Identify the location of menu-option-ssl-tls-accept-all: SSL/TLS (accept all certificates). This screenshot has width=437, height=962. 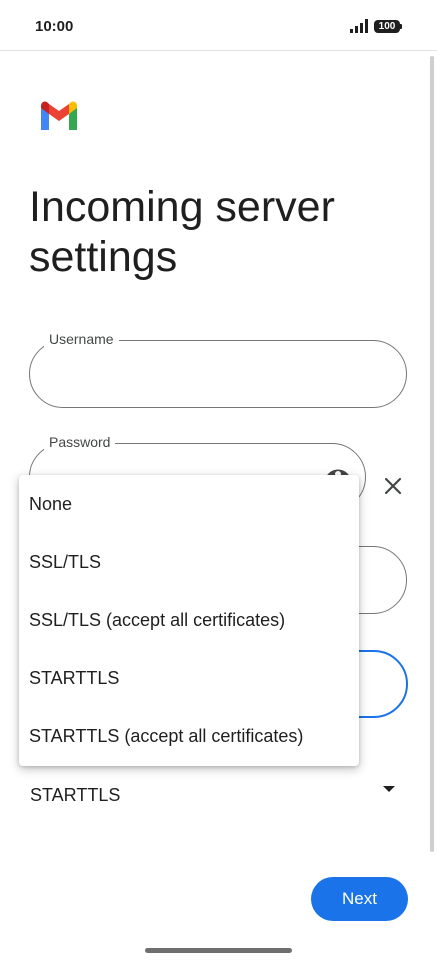
(189, 620).